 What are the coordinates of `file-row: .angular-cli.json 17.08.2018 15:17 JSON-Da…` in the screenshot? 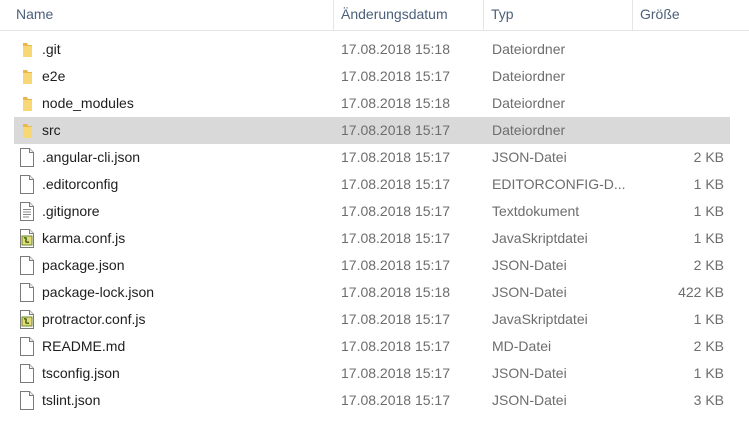 It's located at (372, 157).